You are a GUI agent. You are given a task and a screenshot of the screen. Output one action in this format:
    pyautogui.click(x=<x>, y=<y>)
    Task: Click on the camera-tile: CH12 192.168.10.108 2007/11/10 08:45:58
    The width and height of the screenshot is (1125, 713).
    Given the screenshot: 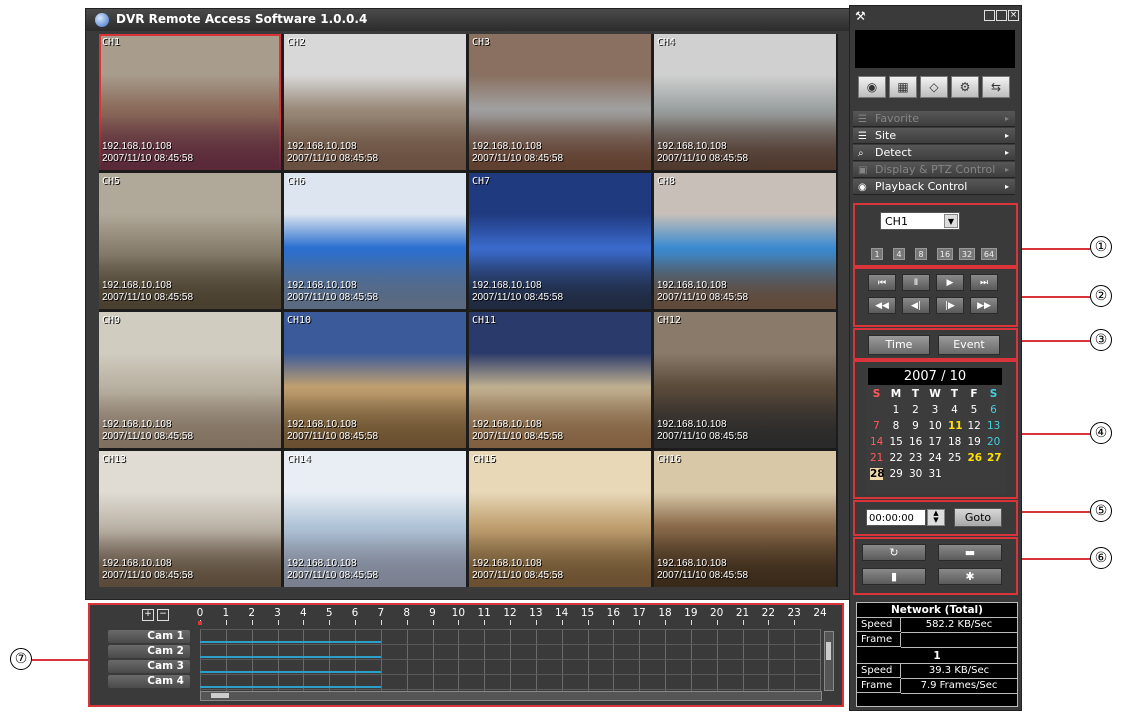 What is the action you would take?
    pyautogui.click(x=745, y=380)
    